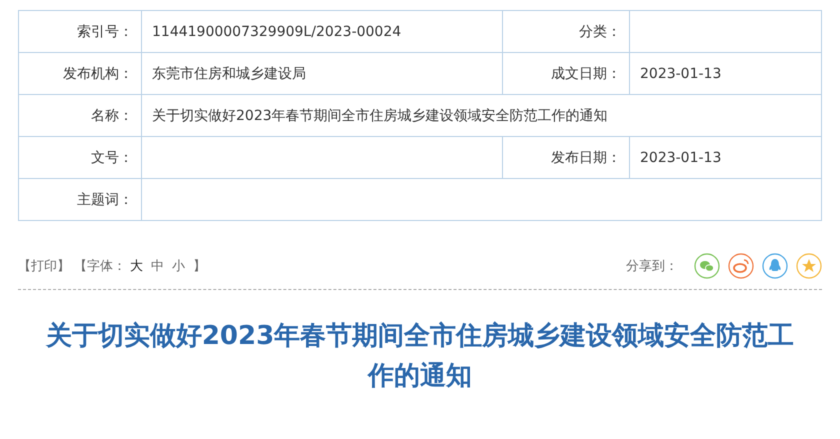  I want to click on article-title: 关于切实做好2023年春节期间全市住房城乡建设领域安全防范工作的通知, so click(420, 356).